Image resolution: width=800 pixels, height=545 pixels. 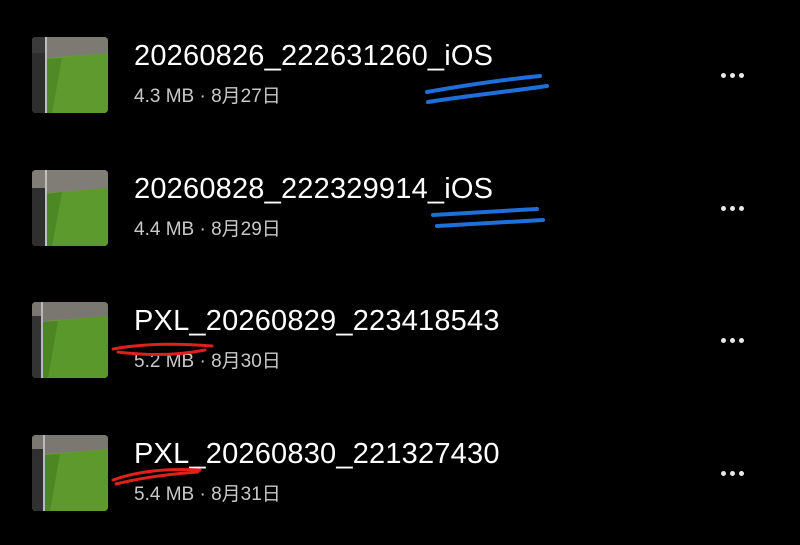 I want to click on file-meta: 5.2 MB · 8月30日, so click(x=207, y=362).